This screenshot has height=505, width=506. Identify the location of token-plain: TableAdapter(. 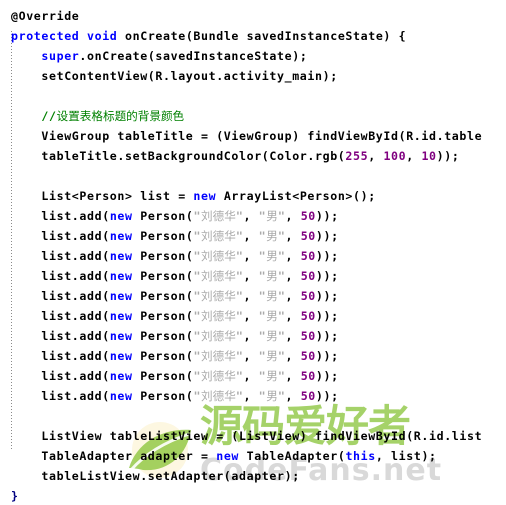
(292, 456).